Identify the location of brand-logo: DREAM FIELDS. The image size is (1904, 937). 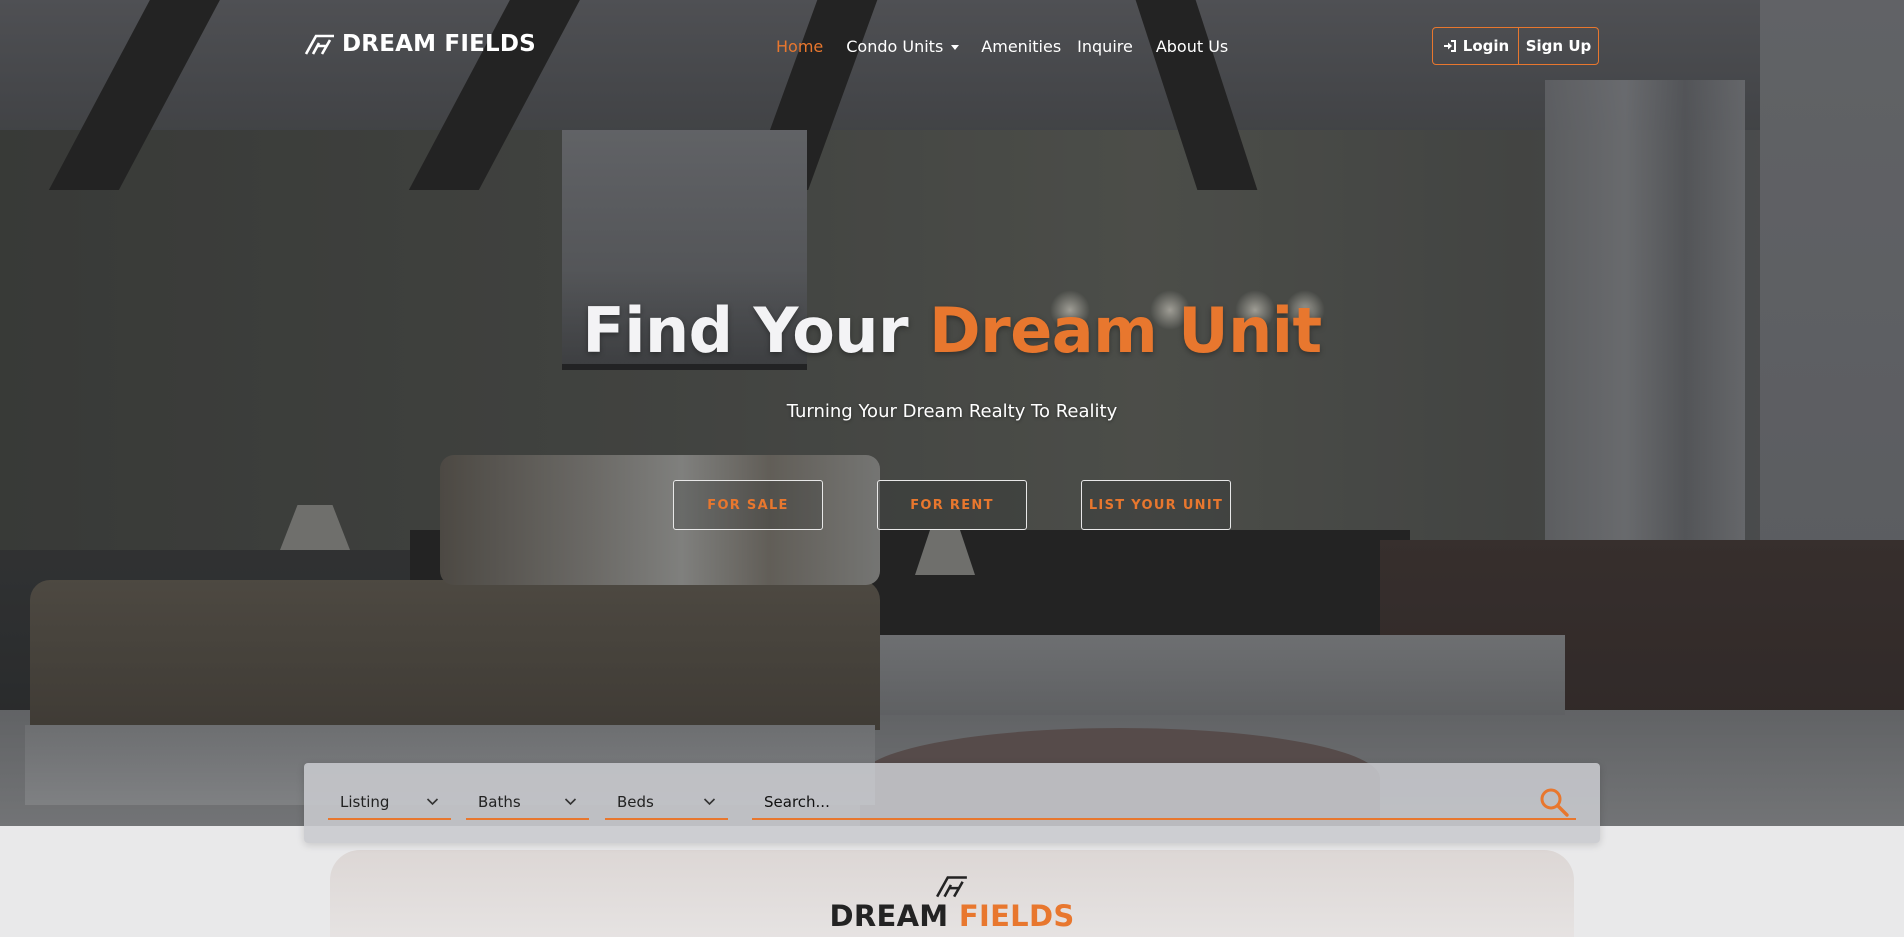
(420, 44).